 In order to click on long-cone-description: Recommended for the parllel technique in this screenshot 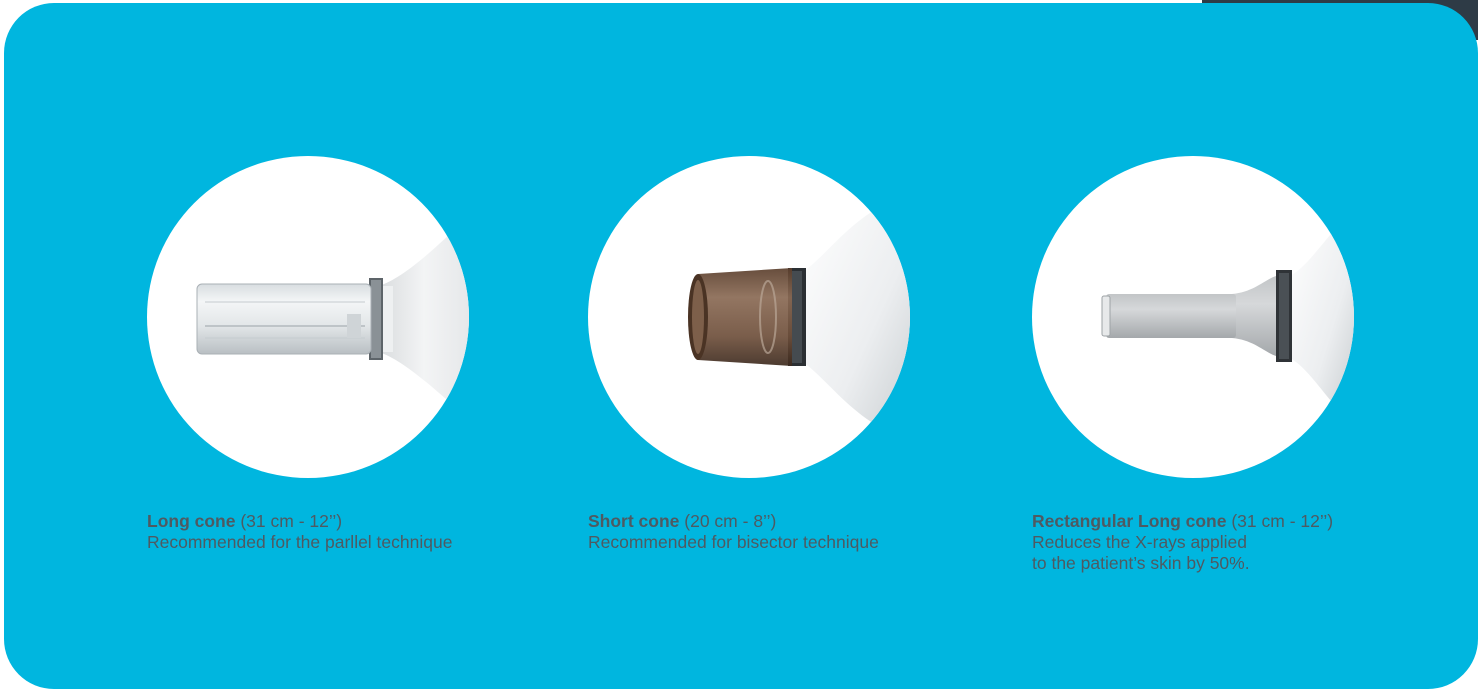, I will do `click(300, 542)`.